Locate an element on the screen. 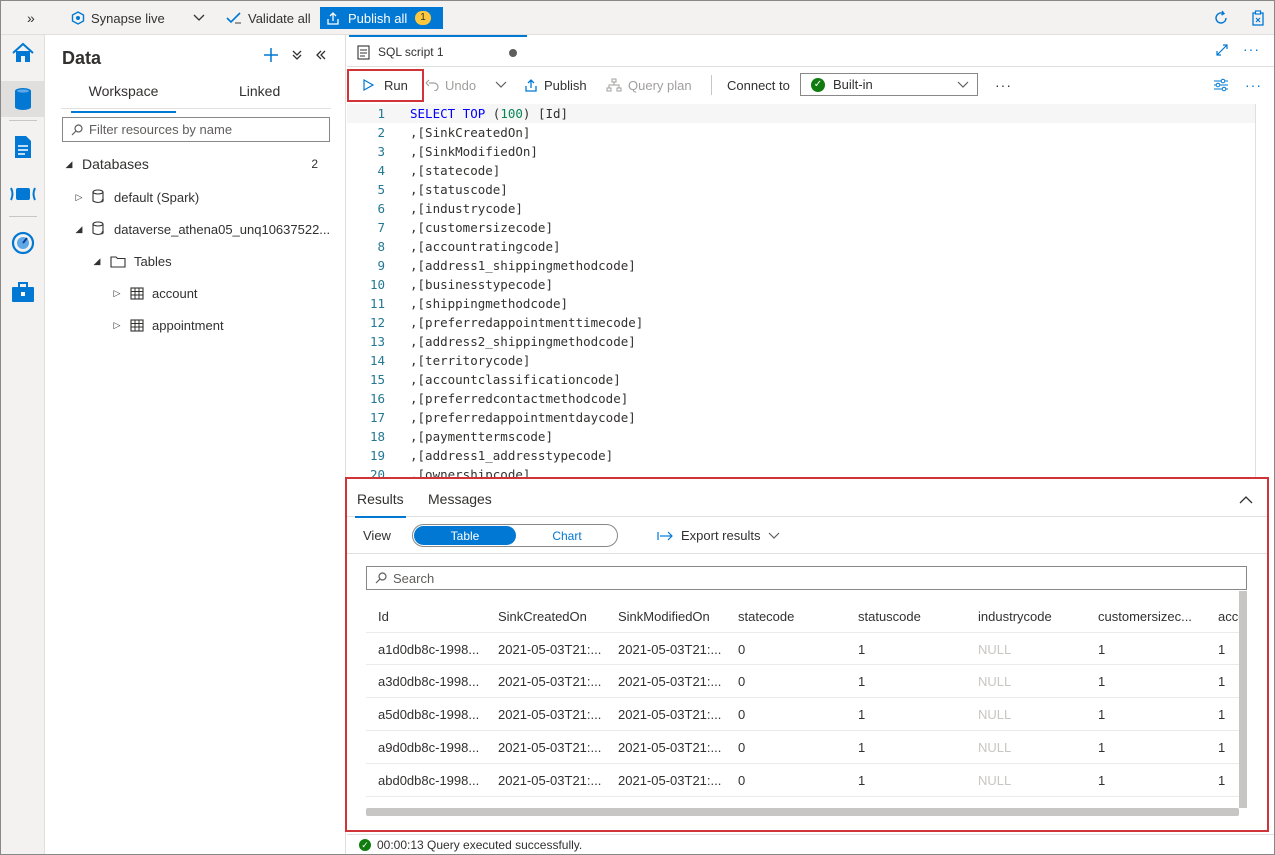 This screenshot has height=855, width=1275. publish-upload-icon is located at coordinates (531, 85).